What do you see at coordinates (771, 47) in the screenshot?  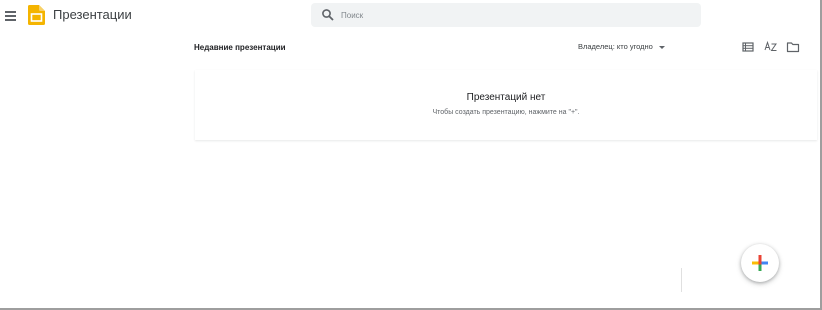 I see `sort-az-icon` at bounding box center [771, 47].